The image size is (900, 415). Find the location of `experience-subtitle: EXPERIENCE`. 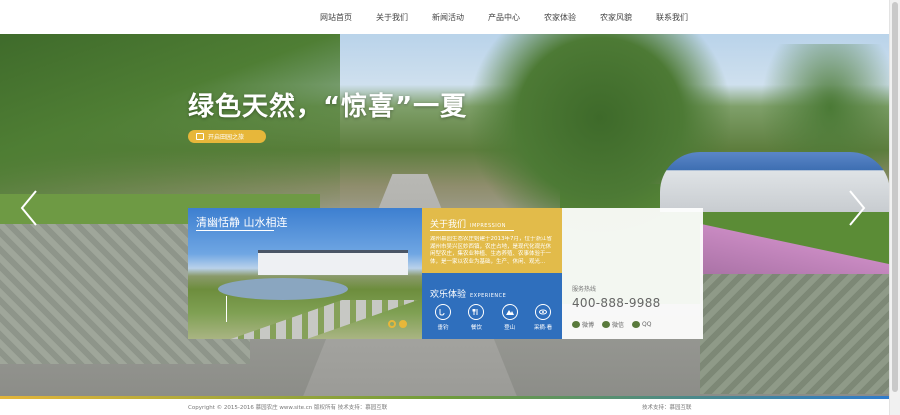

experience-subtitle: EXPERIENCE is located at coordinates (488, 296).